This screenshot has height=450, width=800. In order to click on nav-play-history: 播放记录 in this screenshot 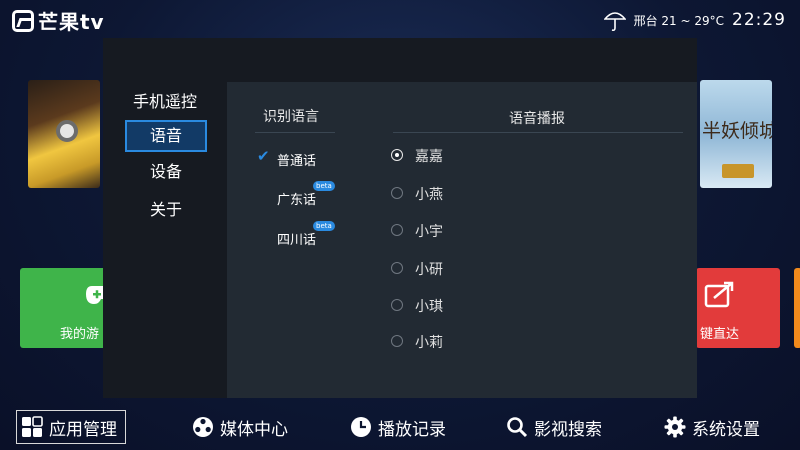, I will do `click(398, 427)`.